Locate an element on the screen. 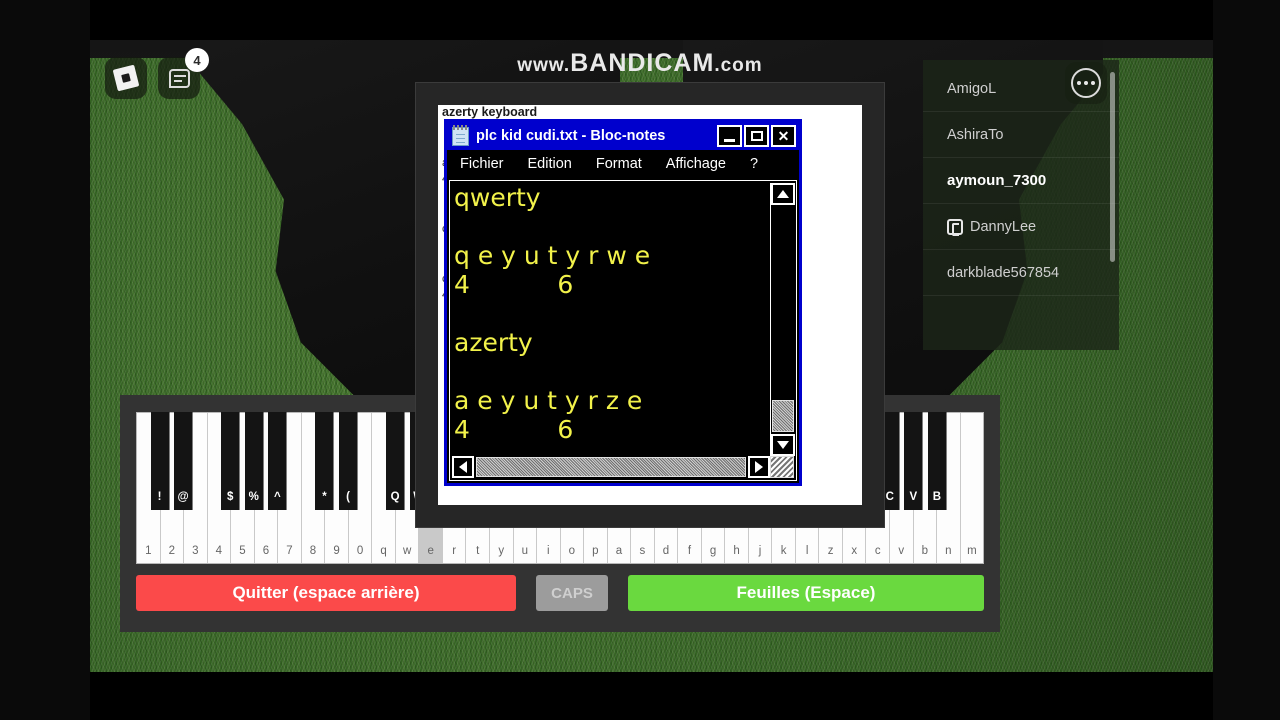  horizontal-scroll-thumb is located at coordinates (611, 467).